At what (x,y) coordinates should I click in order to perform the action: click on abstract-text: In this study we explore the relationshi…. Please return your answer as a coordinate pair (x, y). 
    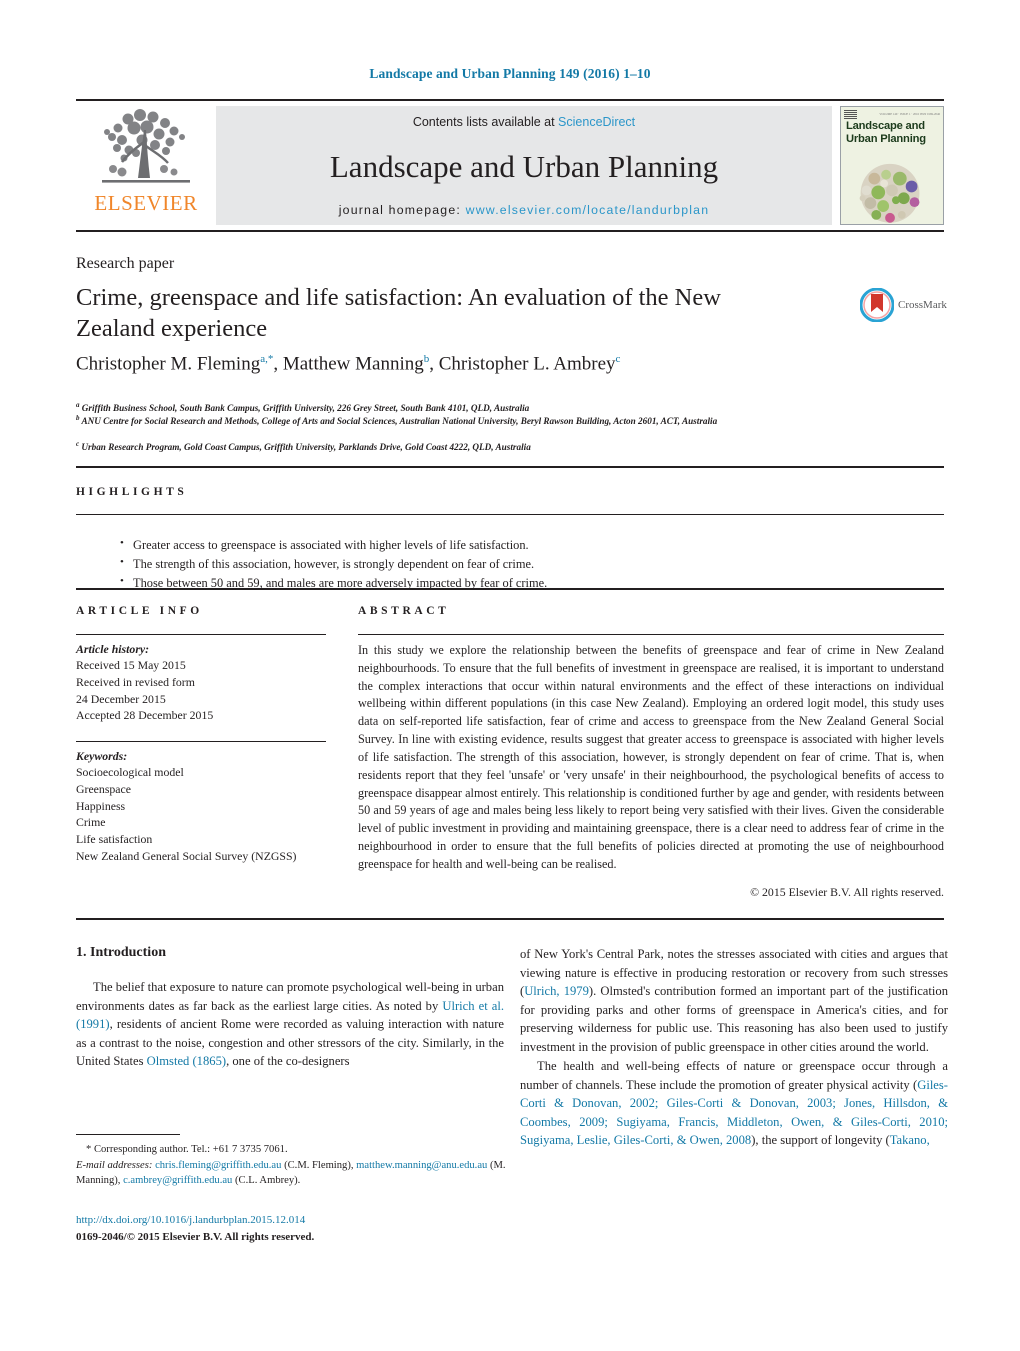
    Looking at the image, I should click on (651, 757).